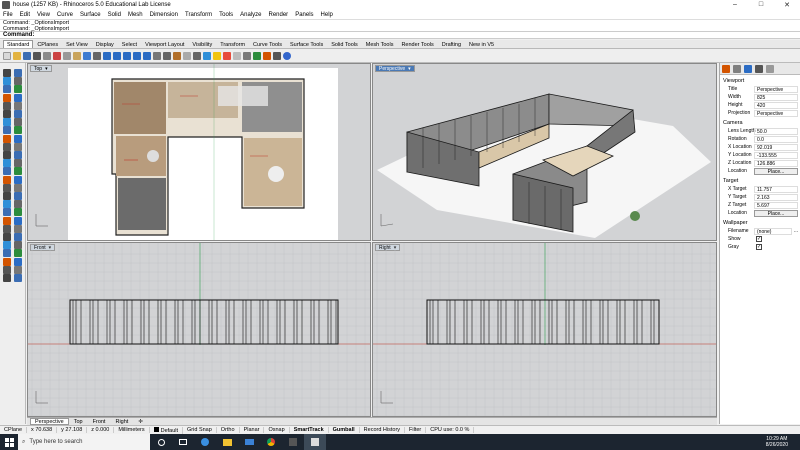  Describe the element at coordinates (164, 15) in the screenshot. I see `menu-dimension: Dimension` at that location.